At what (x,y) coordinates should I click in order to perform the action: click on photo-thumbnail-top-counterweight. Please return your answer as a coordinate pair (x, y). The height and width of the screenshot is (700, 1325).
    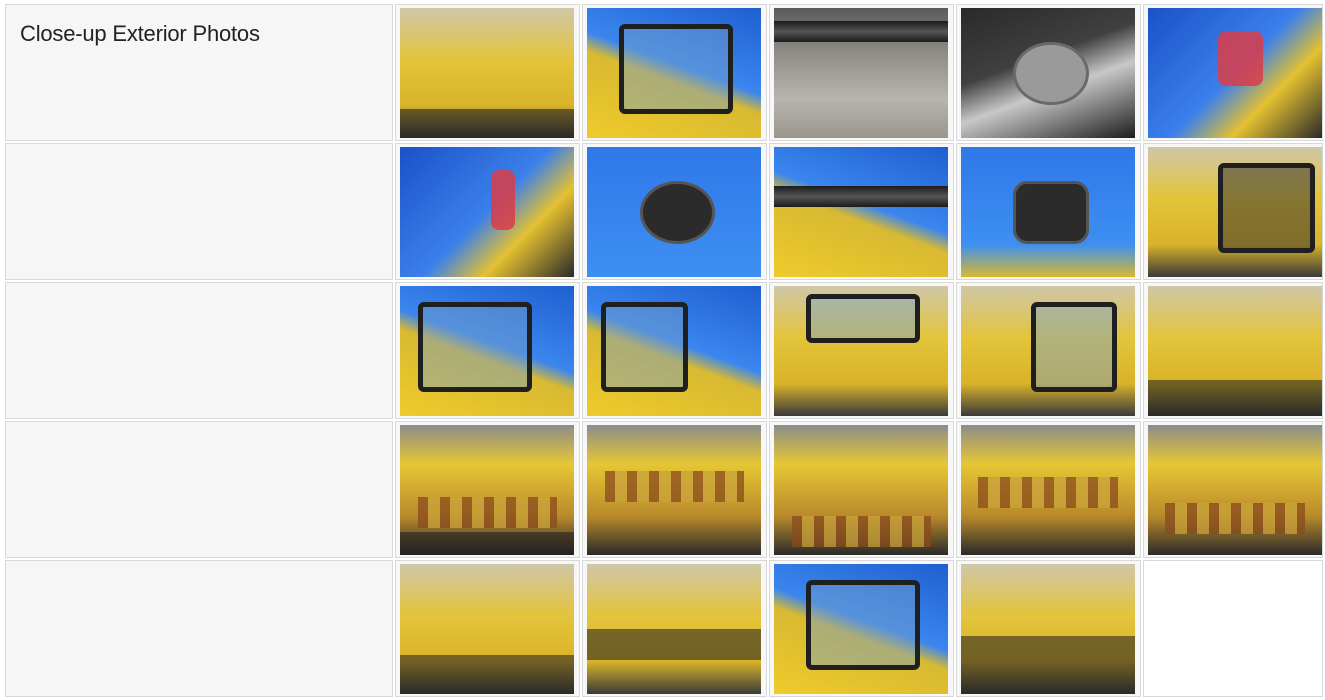
    Looking at the image, I should click on (861, 490).